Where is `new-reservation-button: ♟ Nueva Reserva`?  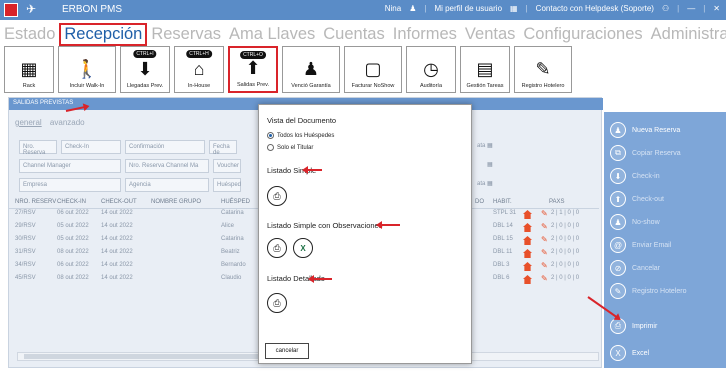 new-reservation-button: ♟ Nueva Reserva is located at coordinates (645, 130).